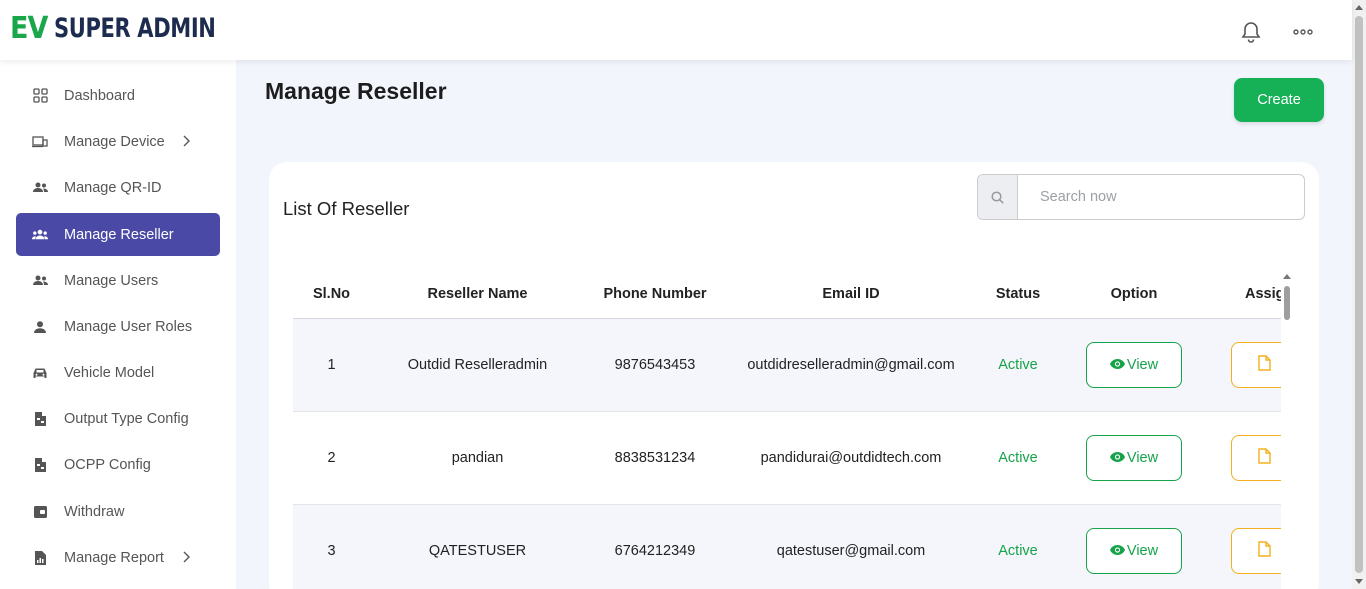  I want to click on table-scrollbar, so click(1287, 429).